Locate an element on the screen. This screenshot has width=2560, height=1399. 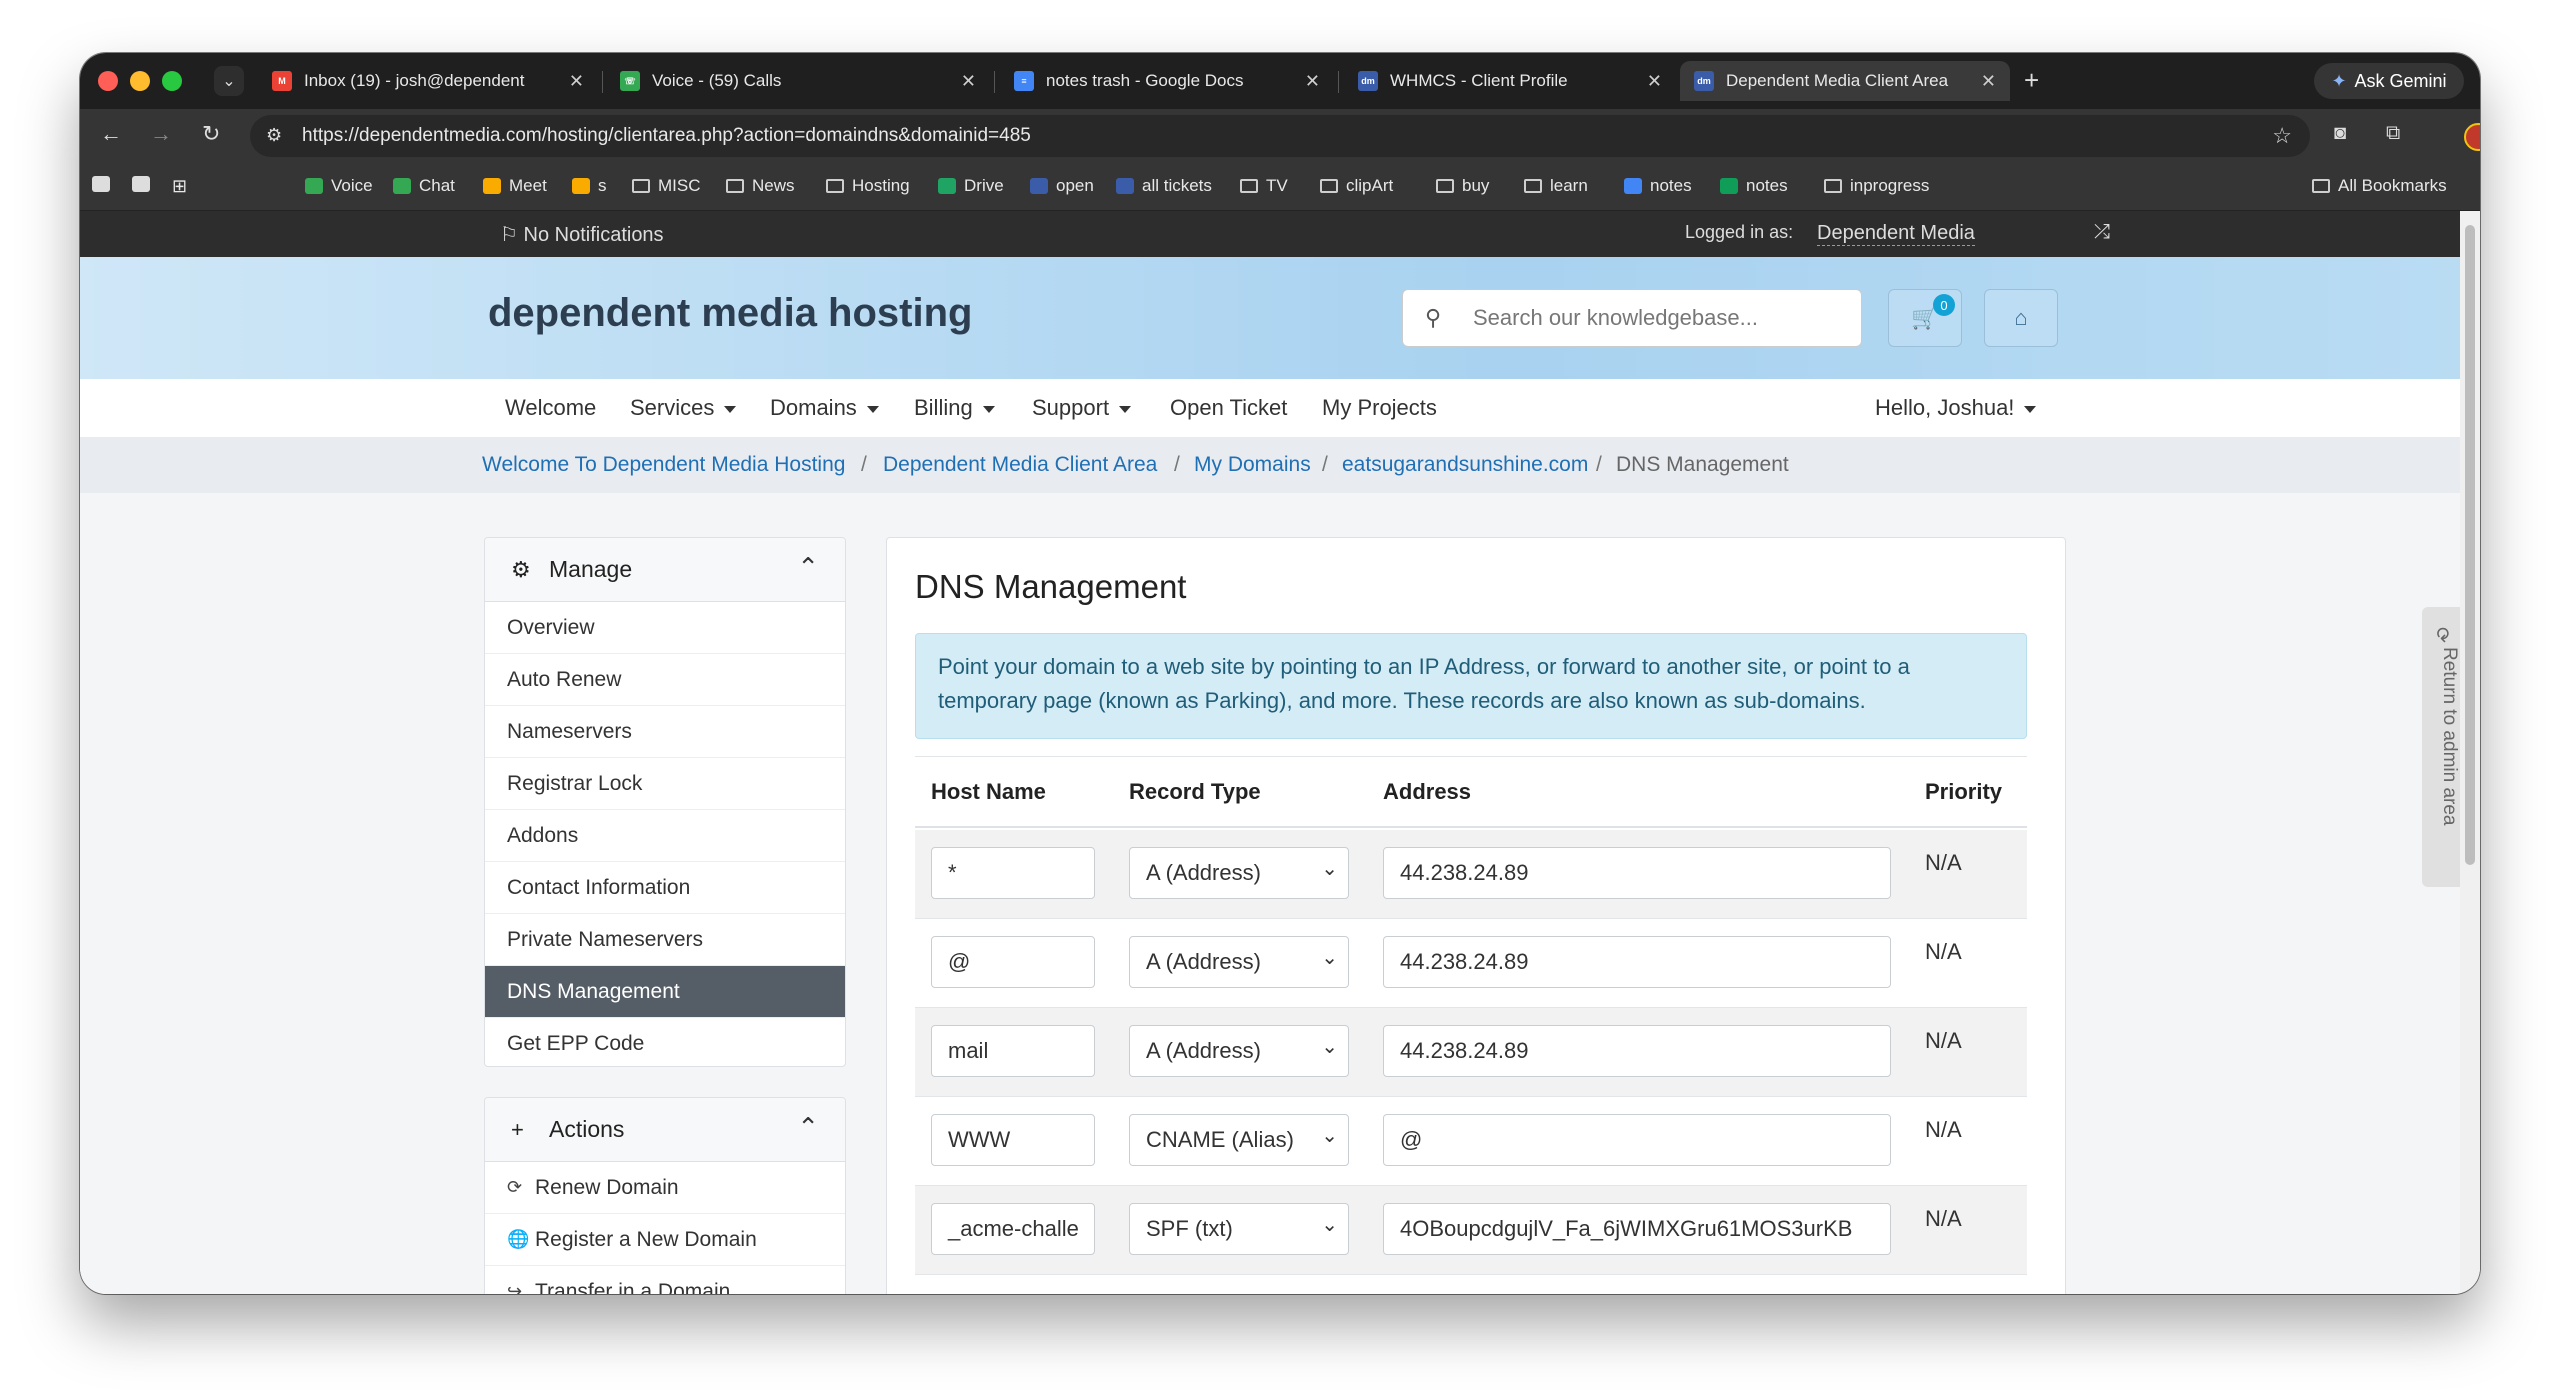
menu-dots-icon: ⋮ is located at coordinates (2479, 134).